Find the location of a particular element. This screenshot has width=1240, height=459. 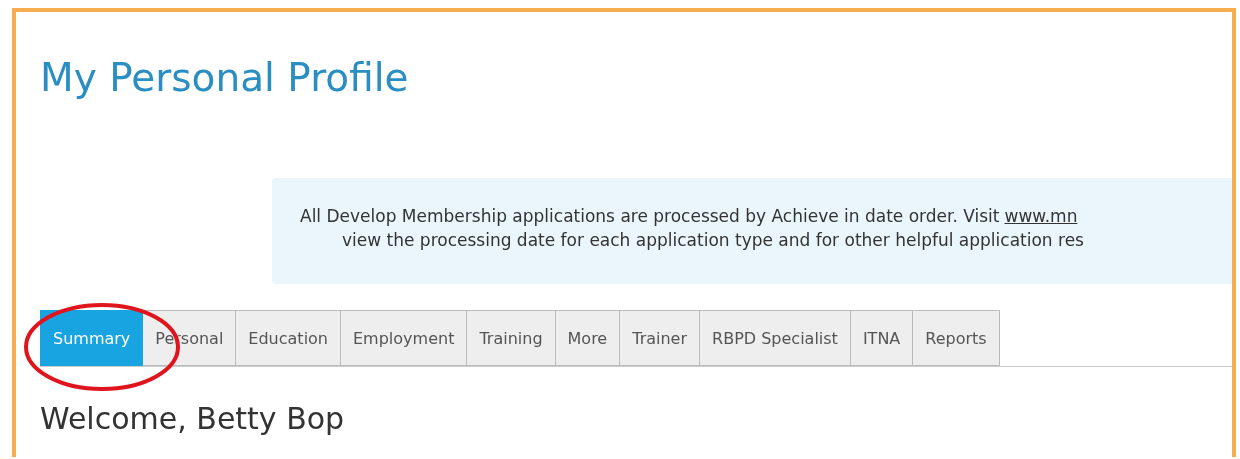

welcome-heading: Welcome, Betty Bop is located at coordinates (192, 419).